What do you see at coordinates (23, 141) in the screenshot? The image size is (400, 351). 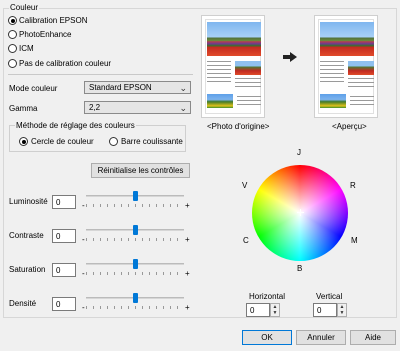 I see `radio-cercle-couleur` at bounding box center [23, 141].